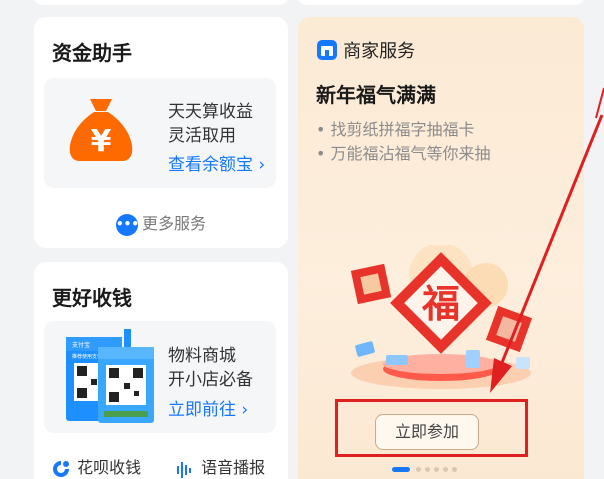  I want to click on more-services-label: 更多服务, so click(173, 223).